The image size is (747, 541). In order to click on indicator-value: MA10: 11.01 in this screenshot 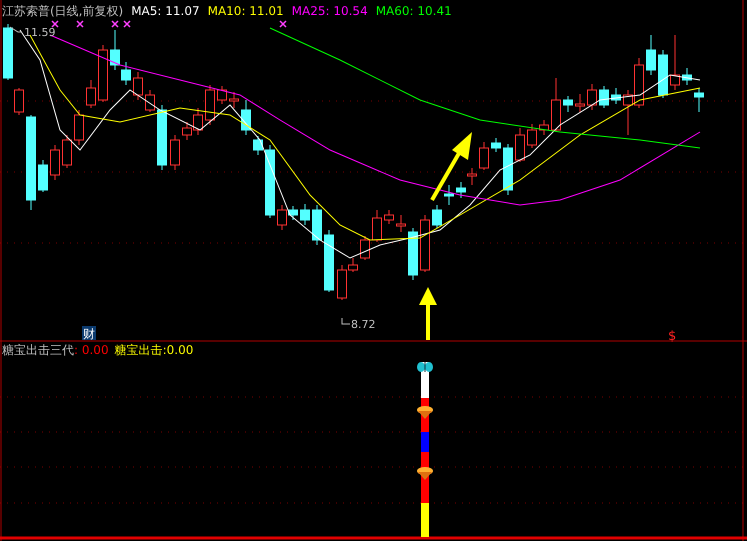, I will do `click(246, 11)`.